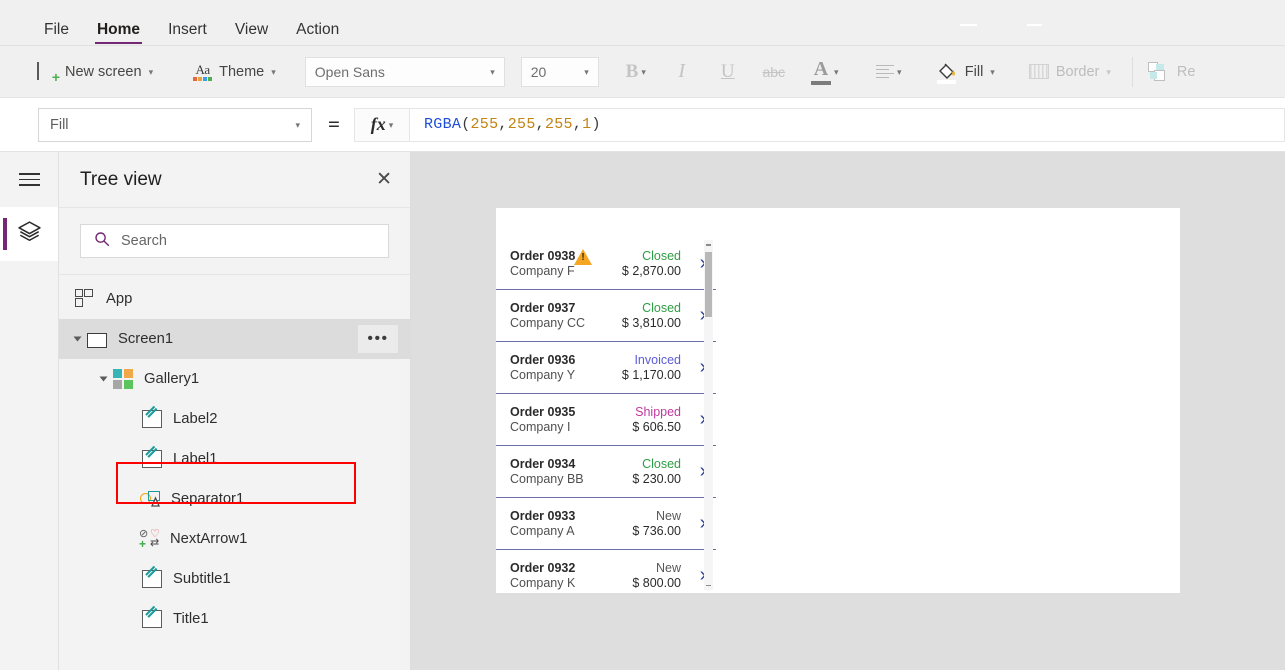 This screenshot has height=670, width=1285. Describe the element at coordinates (600, 531) in the screenshot. I see `gallery-row-line2: Company A $ 736.00` at that location.